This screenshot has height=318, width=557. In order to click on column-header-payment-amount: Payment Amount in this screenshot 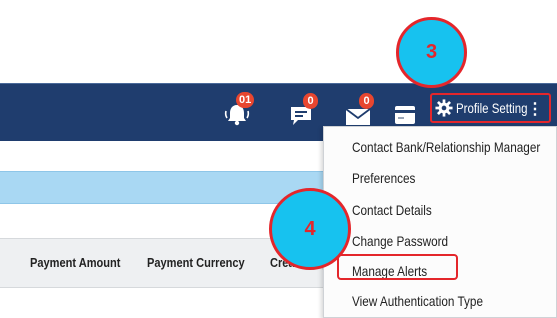, I will do `click(75, 262)`.